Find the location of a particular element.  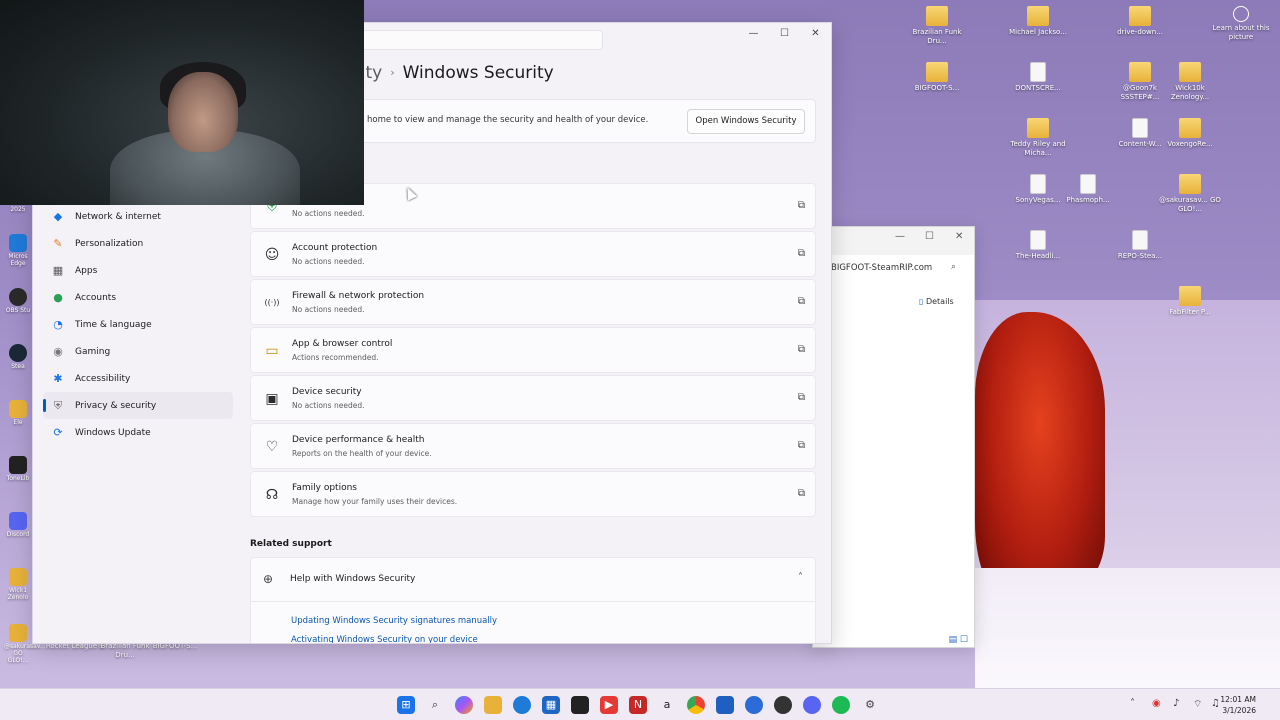

desktop-icon: Wick1 Zenolo is located at coordinates (18, 584).